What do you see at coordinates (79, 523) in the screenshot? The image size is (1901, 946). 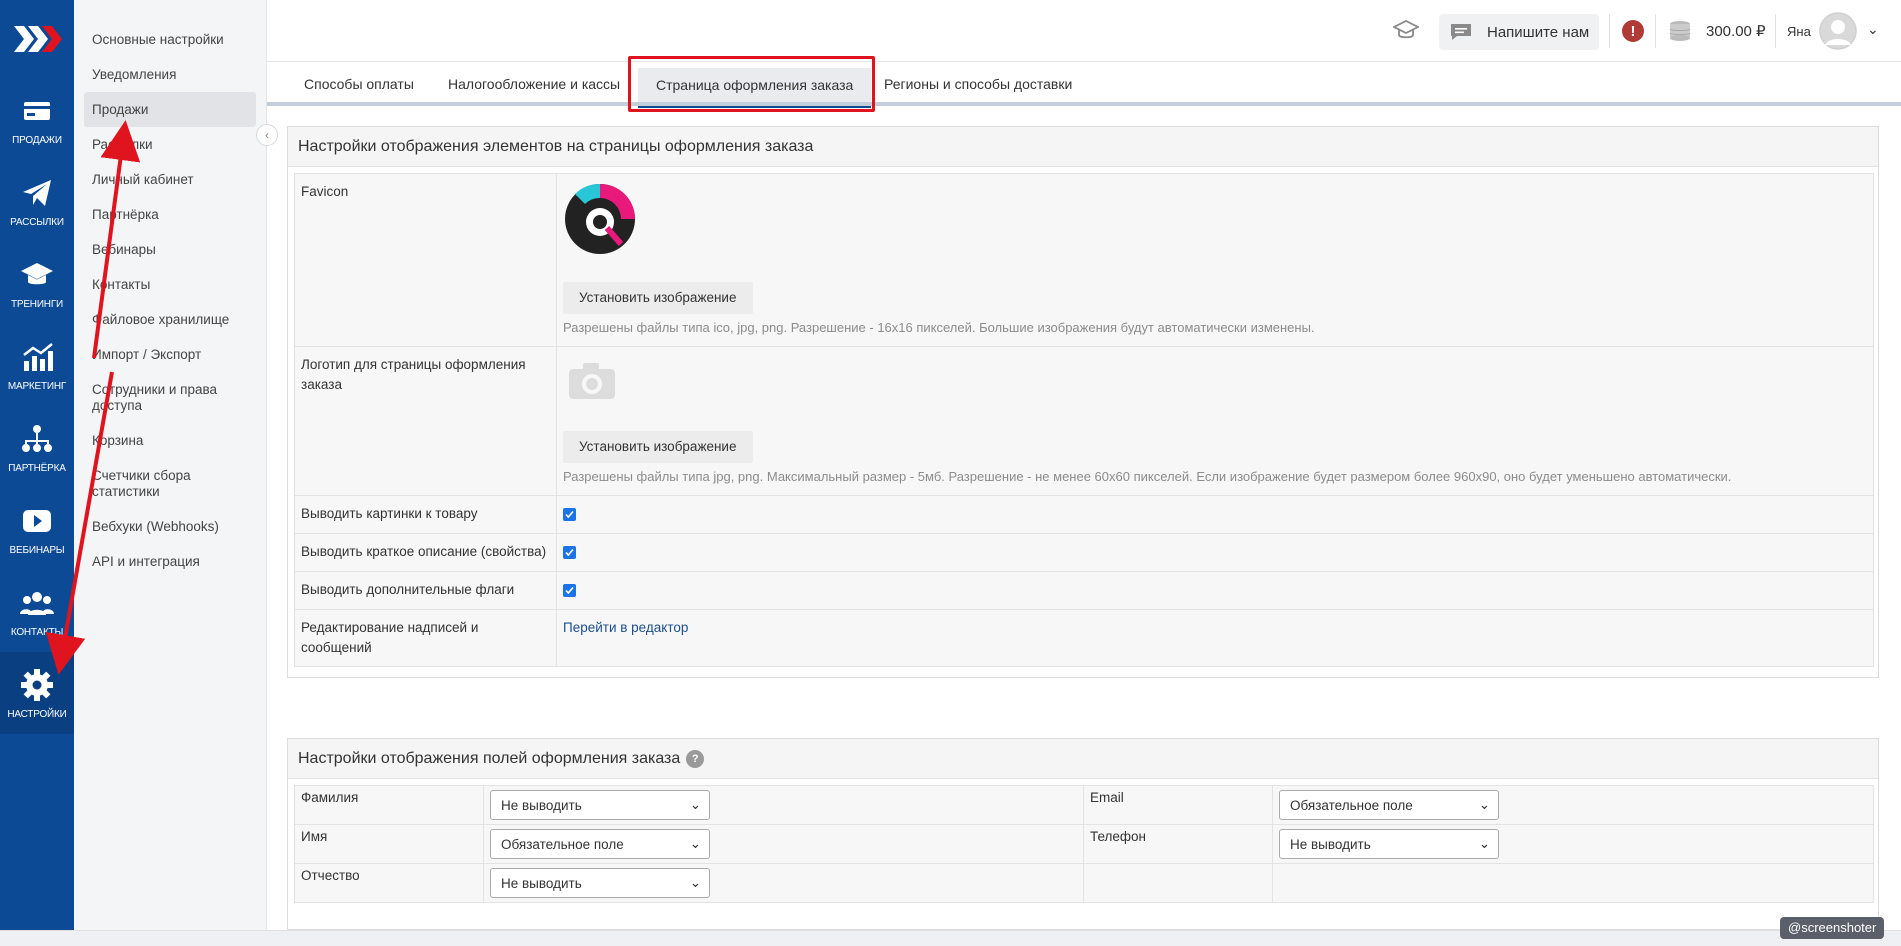 I see `annotation-arrow-down` at bounding box center [79, 523].